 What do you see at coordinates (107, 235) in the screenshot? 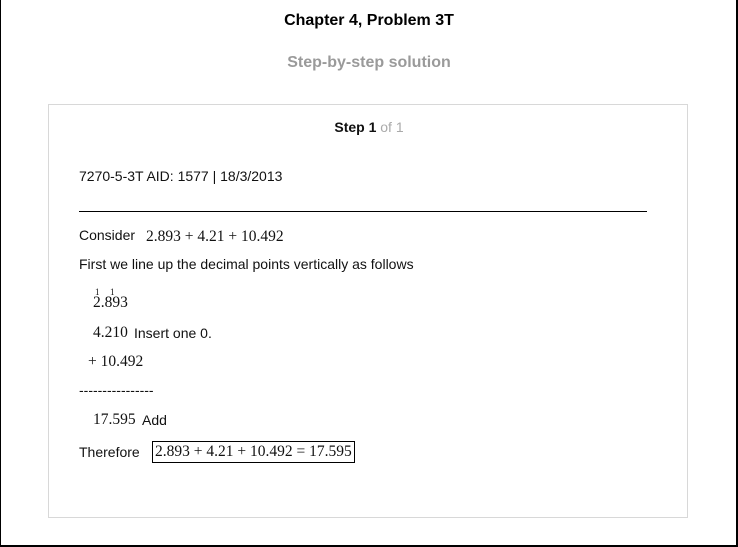
I see `consider-label: Consider` at bounding box center [107, 235].